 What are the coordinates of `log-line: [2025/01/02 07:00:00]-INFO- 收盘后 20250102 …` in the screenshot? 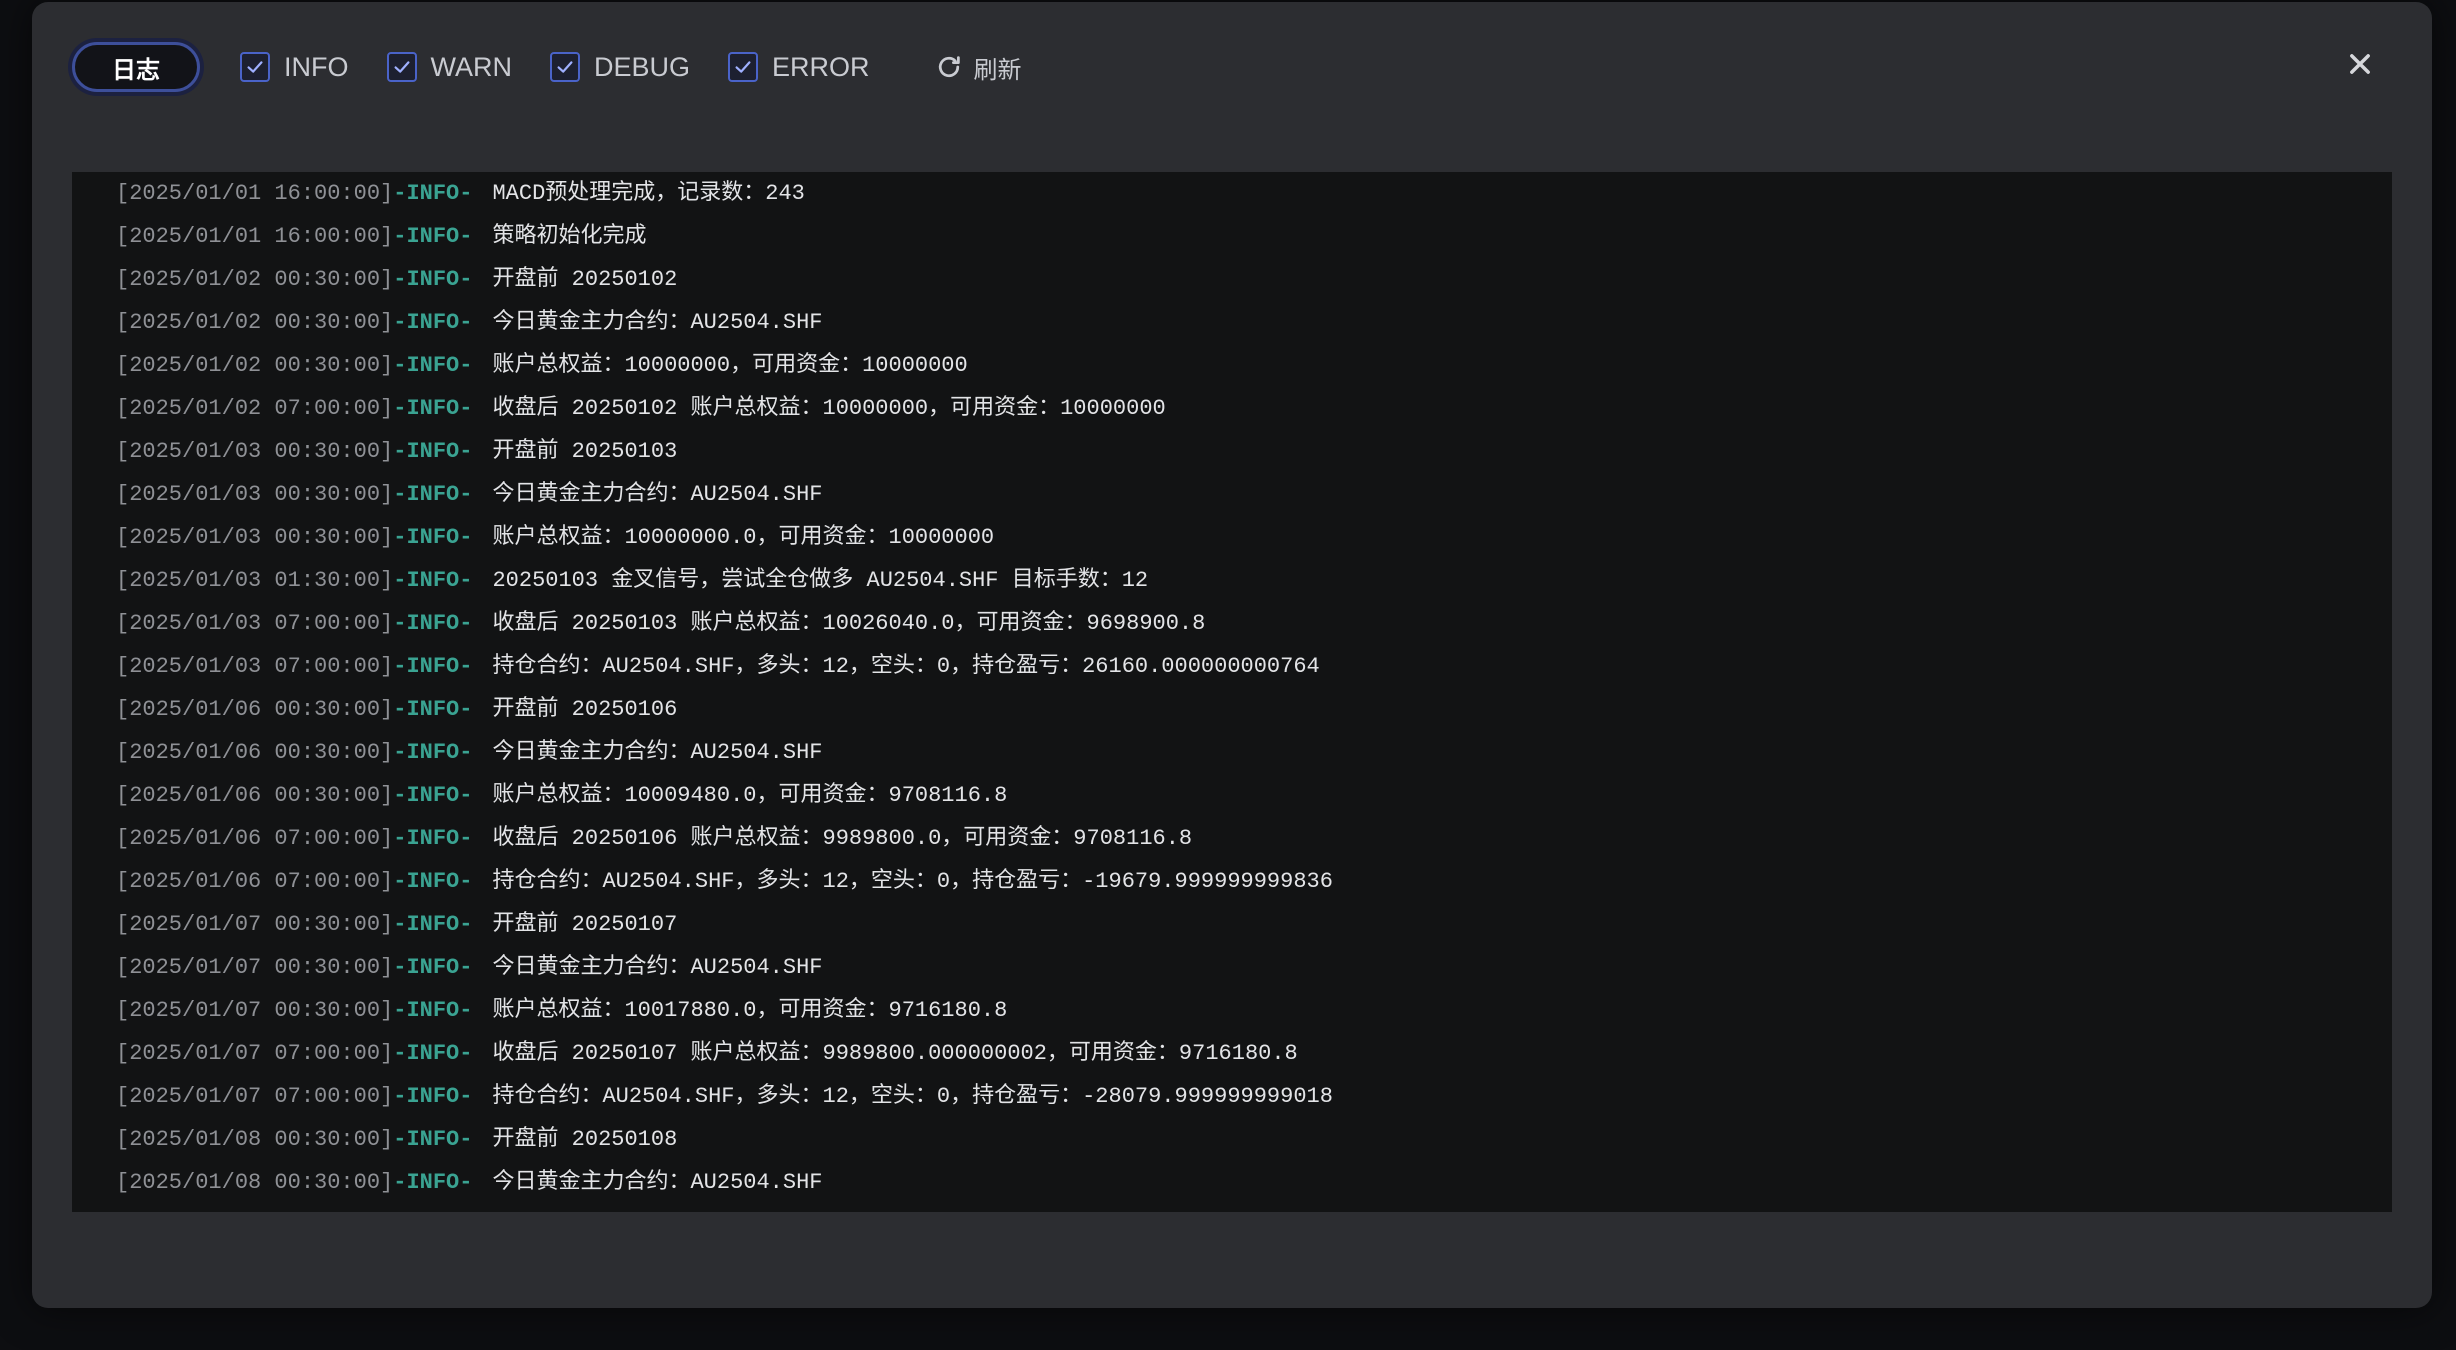 It's located at (1232, 408).